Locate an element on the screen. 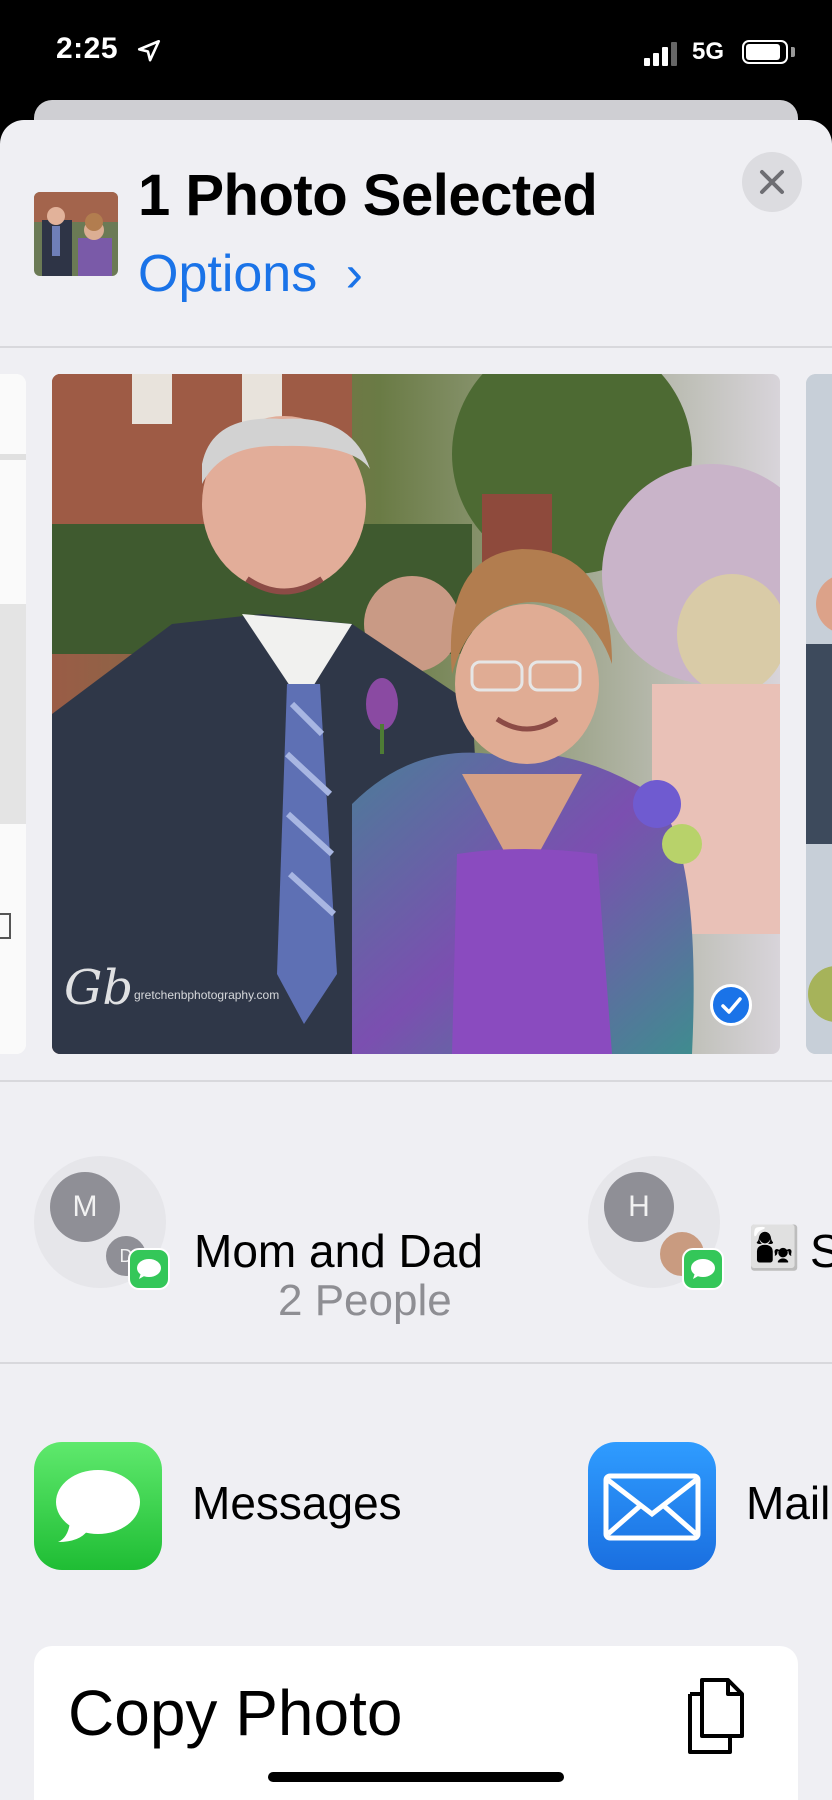  battery-cap is located at coordinates (793, 52).